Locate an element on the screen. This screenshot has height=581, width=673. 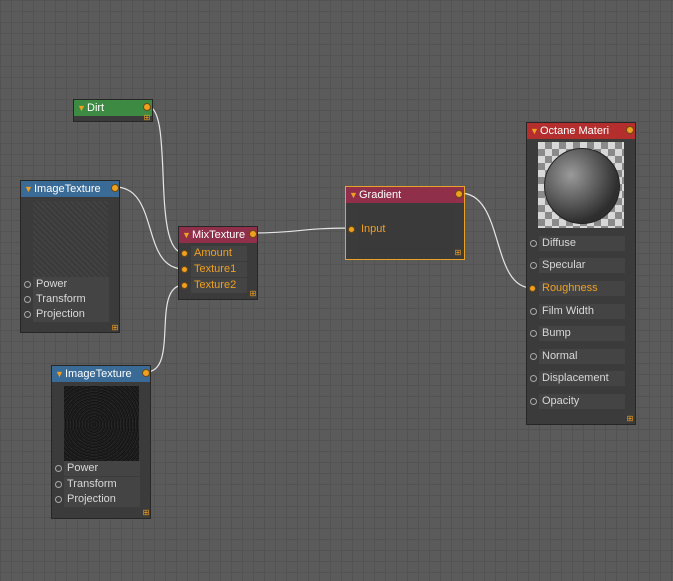
specular-input-port is located at coordinates (533, 265).